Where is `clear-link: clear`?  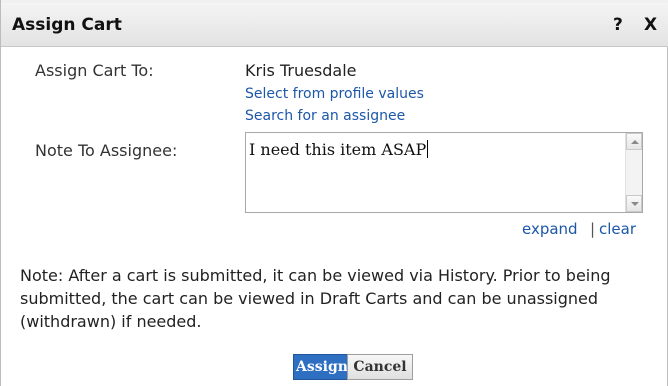
clear-link: clear is located at coordinates (617, 229).